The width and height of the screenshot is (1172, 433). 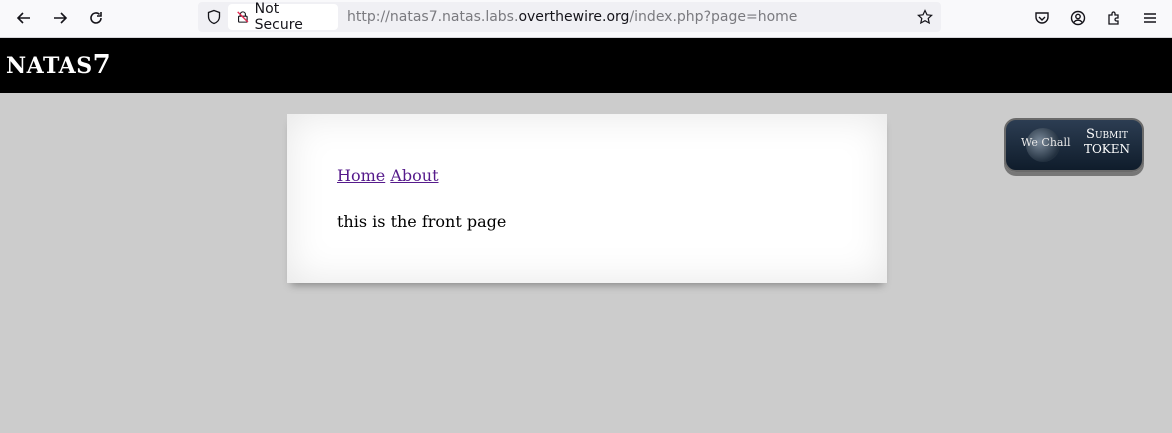 I want to click on wechall-submit-token-button: We Chall Submit Token, so click(x=1074, y=145).